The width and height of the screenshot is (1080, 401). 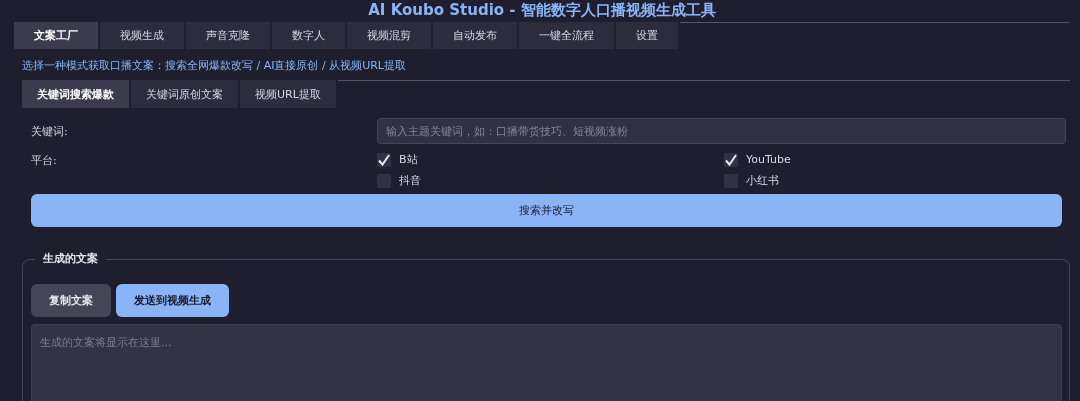 What do you see at coordinates (143, 35) in the screenshot?
I see `tab: 视频生成` at bounding box center [143, 35].